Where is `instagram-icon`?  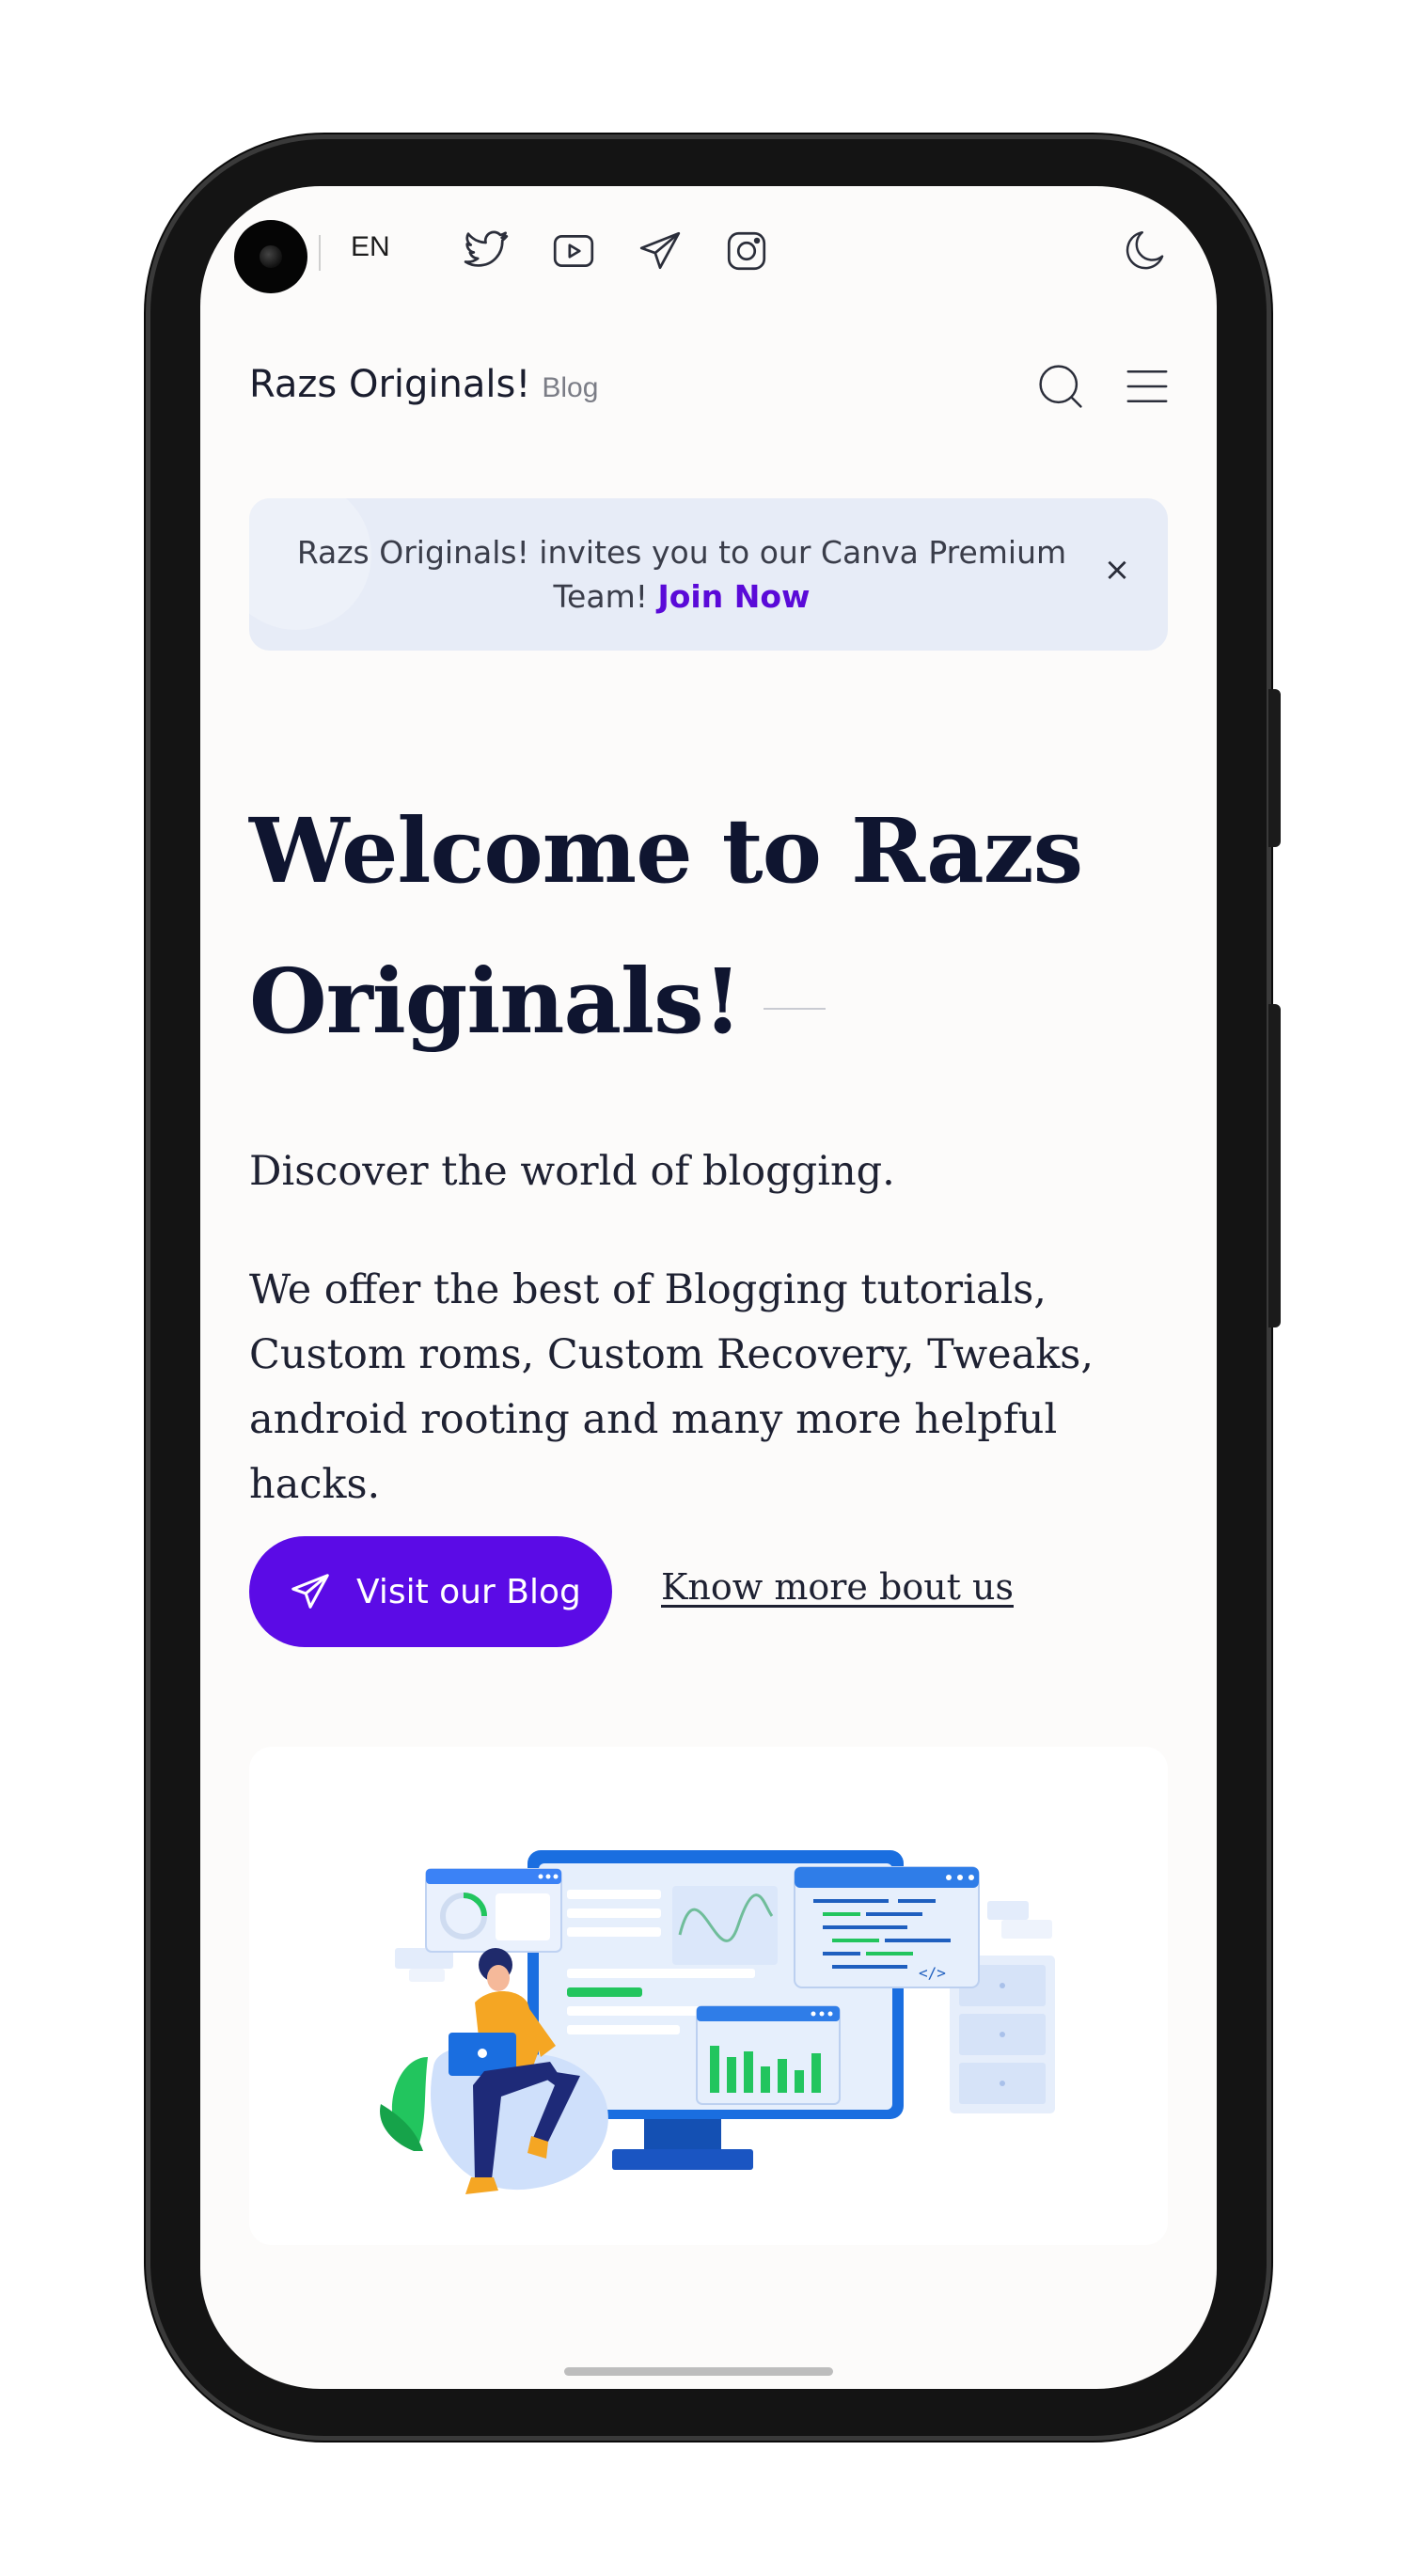
instagram-icon is located at coordinates (746, 252).